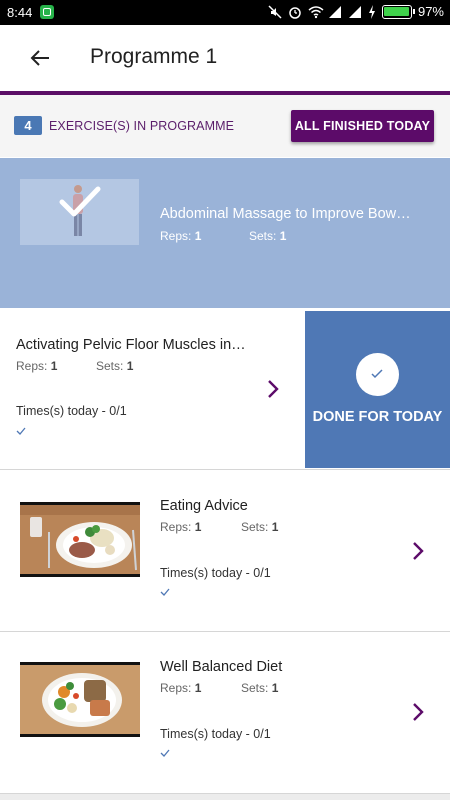 Image resolution: width=450 pixels, height=800 pixels. I want to click on exercise-count-label: EXERCISE(S) IN PROGRAMME, so click(142, 126).